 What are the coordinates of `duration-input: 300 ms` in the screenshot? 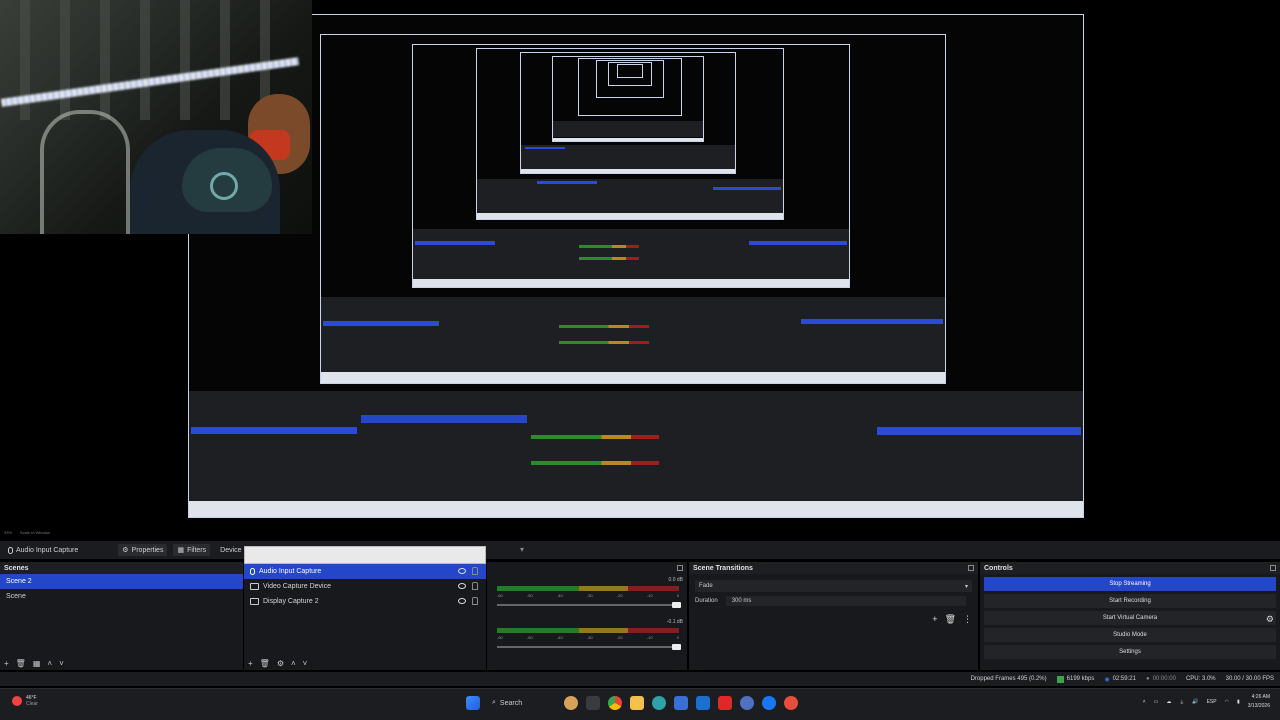 It's located at (845, 601).